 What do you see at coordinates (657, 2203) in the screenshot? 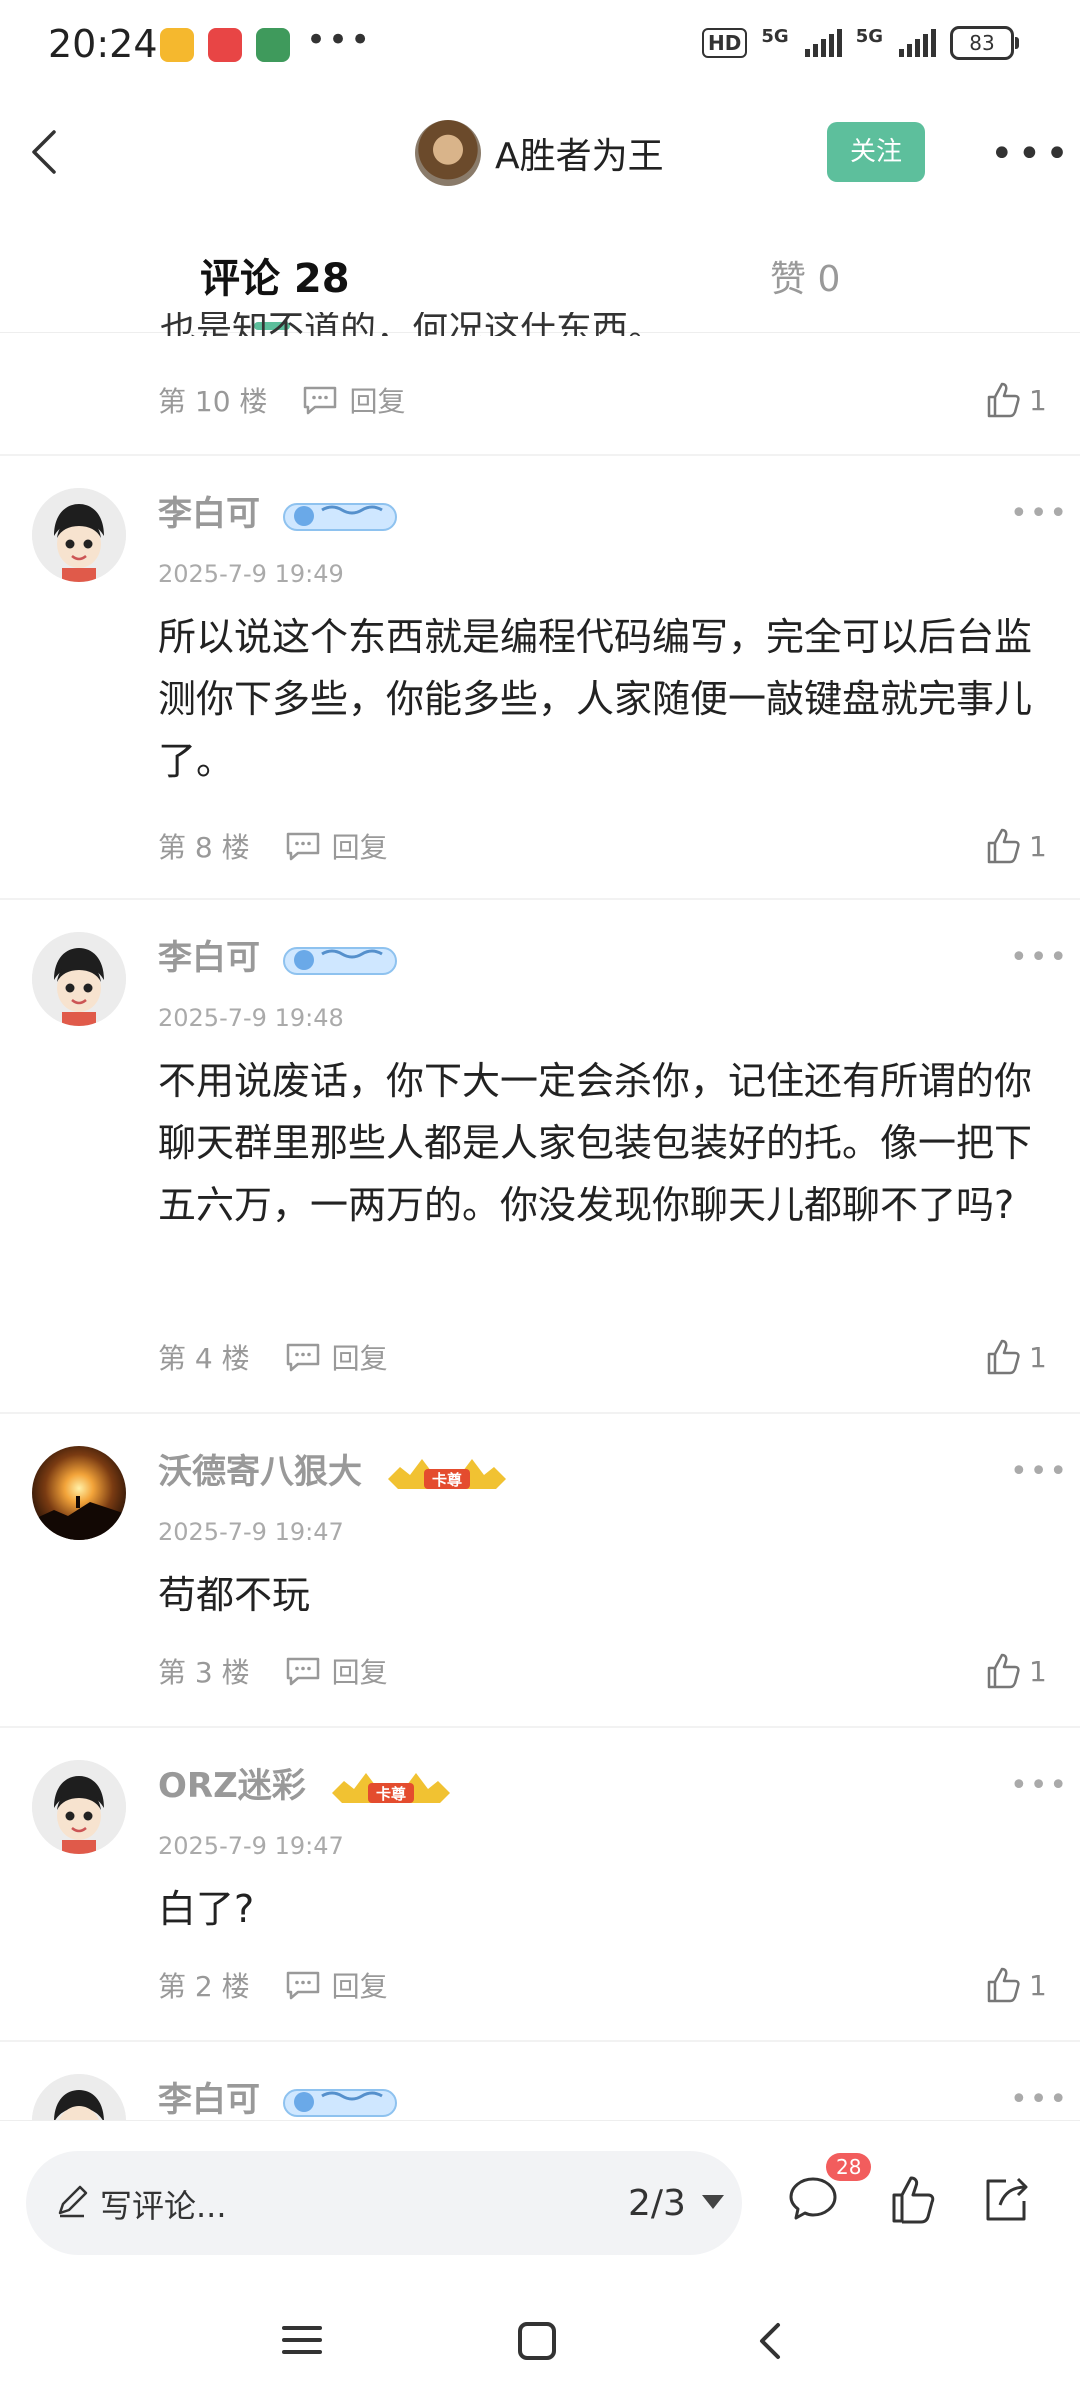
I see `page-indicator: 2/3` at bounding box center [657, 2203].